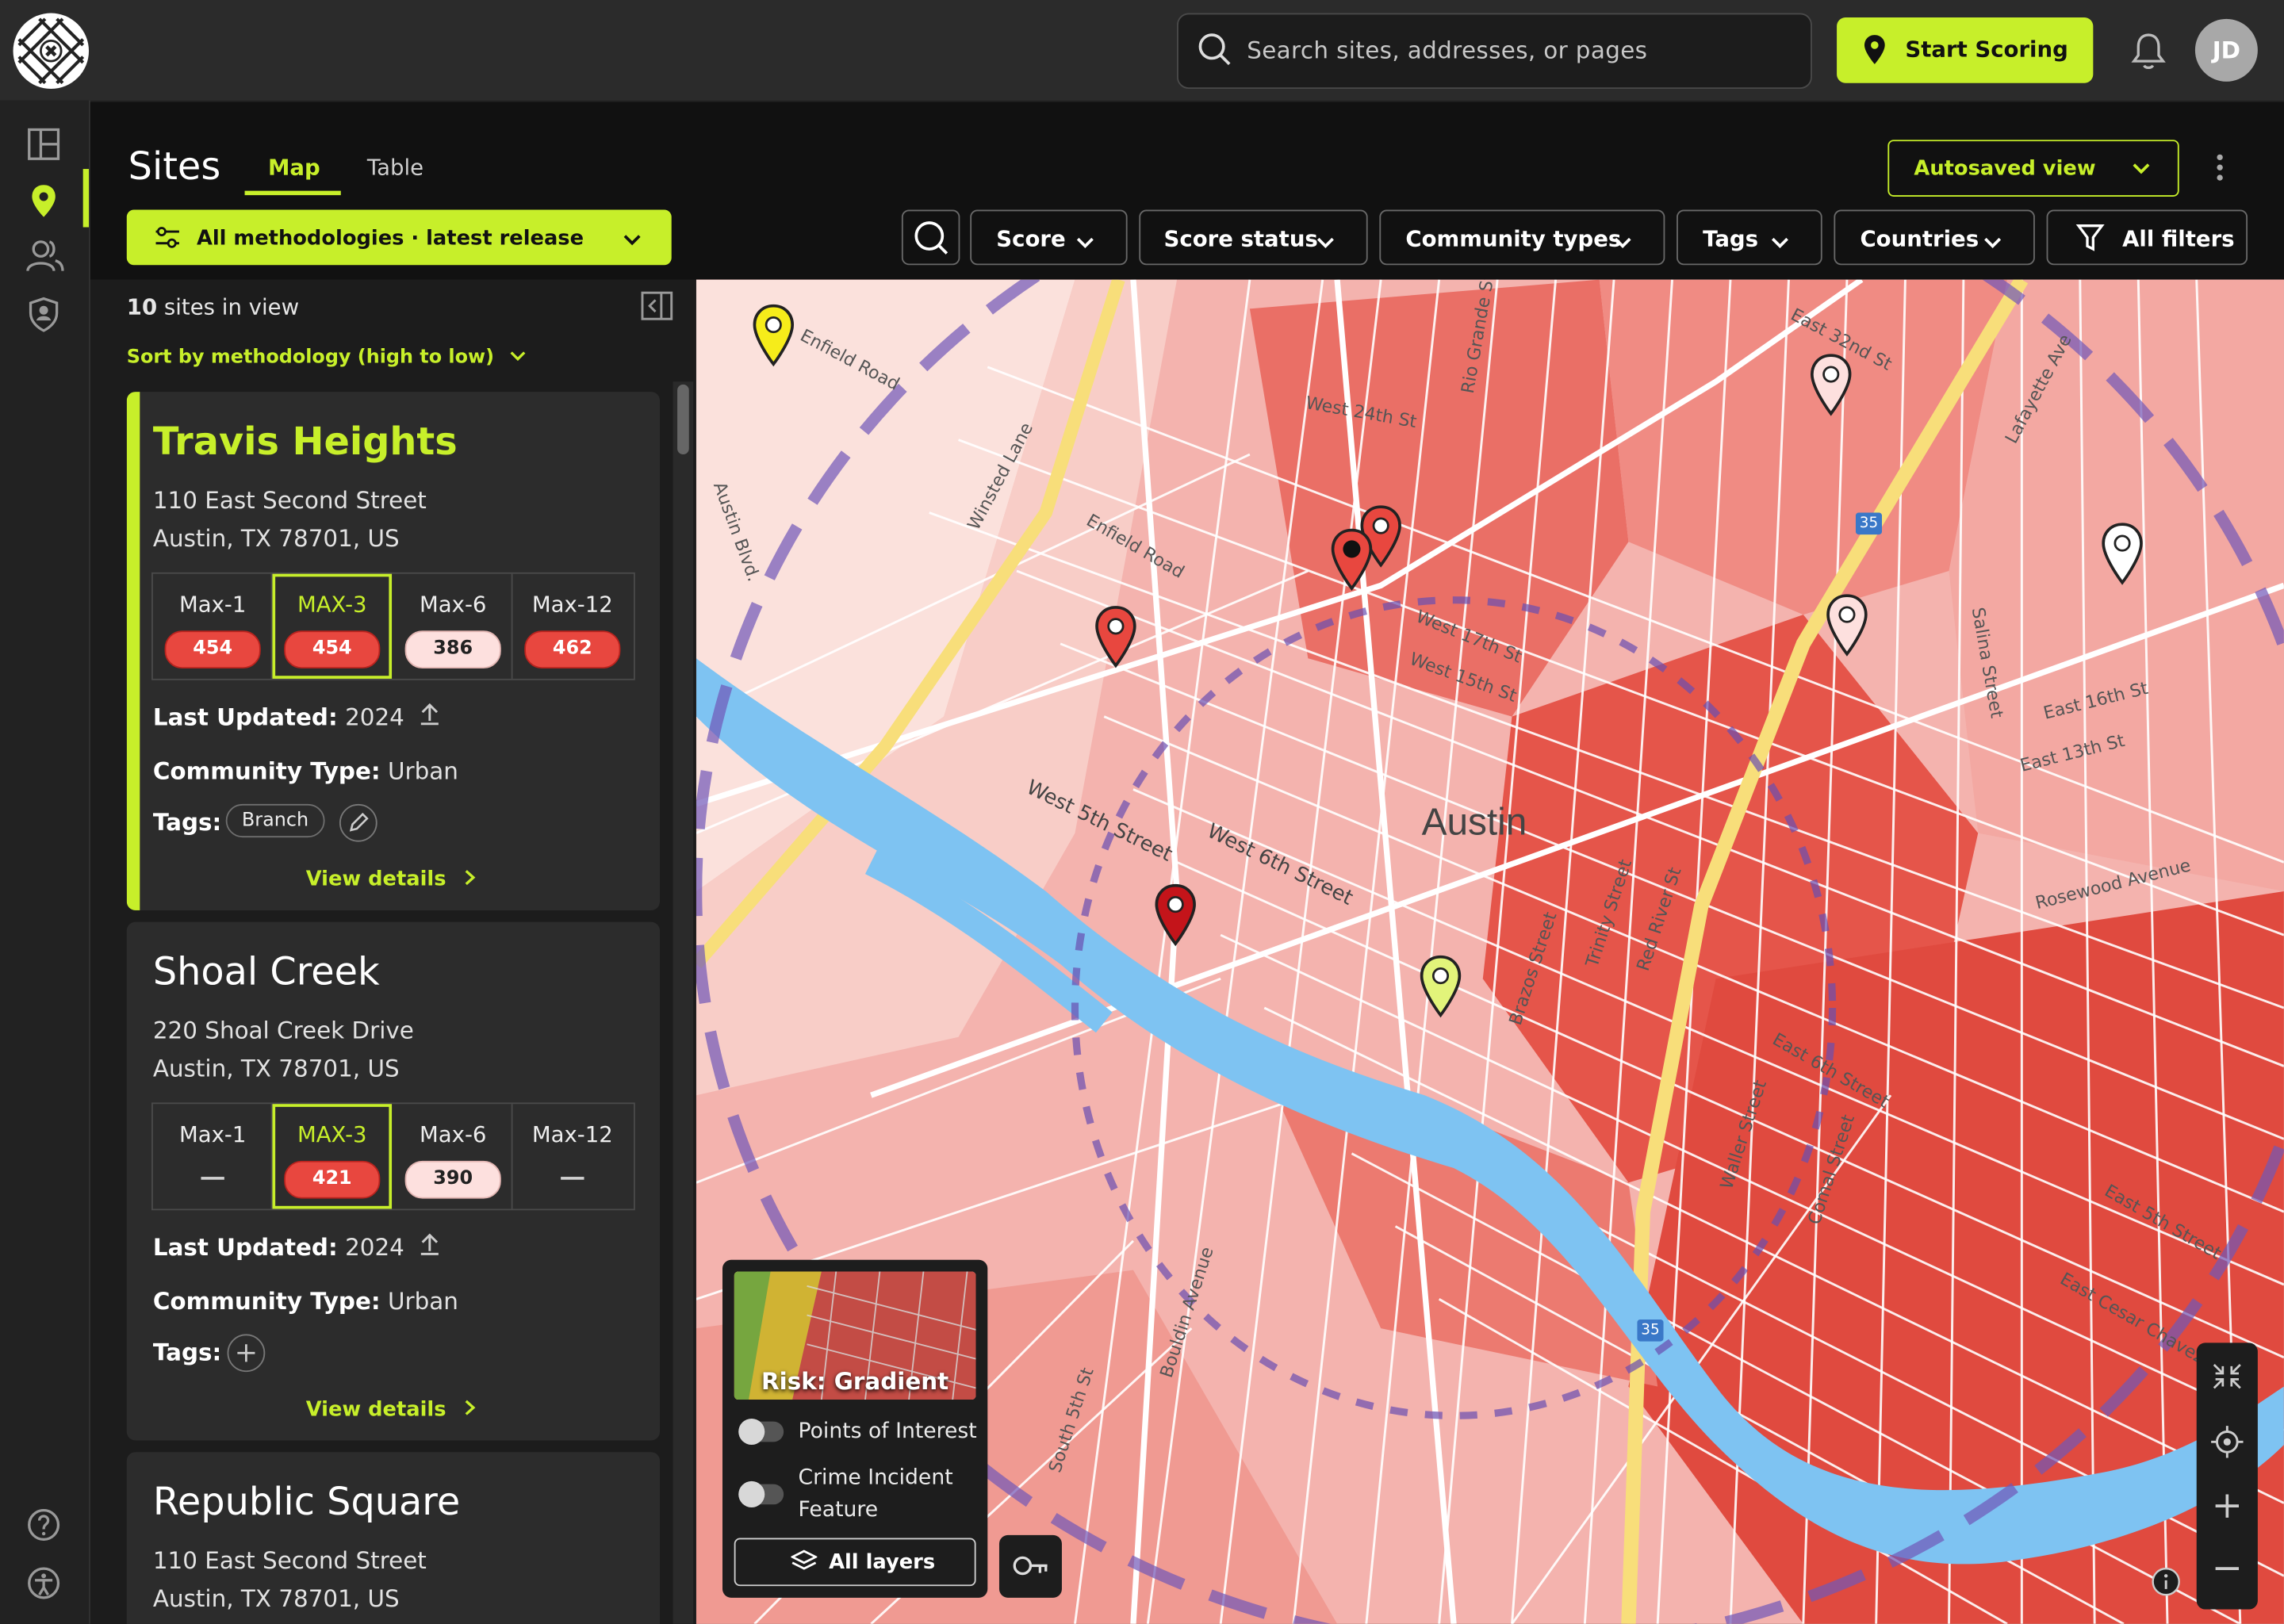 The image size is (2284, 1624). Describe the element at coordinates (43, 204) in the screenshot. I see `sites-pin-icon` at that location.